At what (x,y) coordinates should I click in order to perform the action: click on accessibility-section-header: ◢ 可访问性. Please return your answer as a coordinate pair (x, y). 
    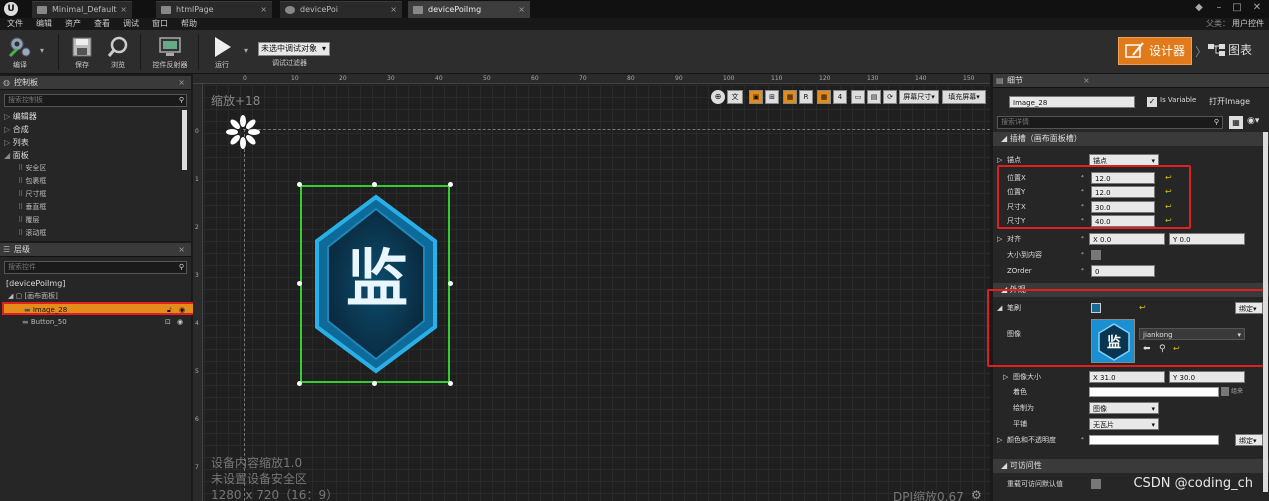
    Looking at the image, I should click on (1131, 466).